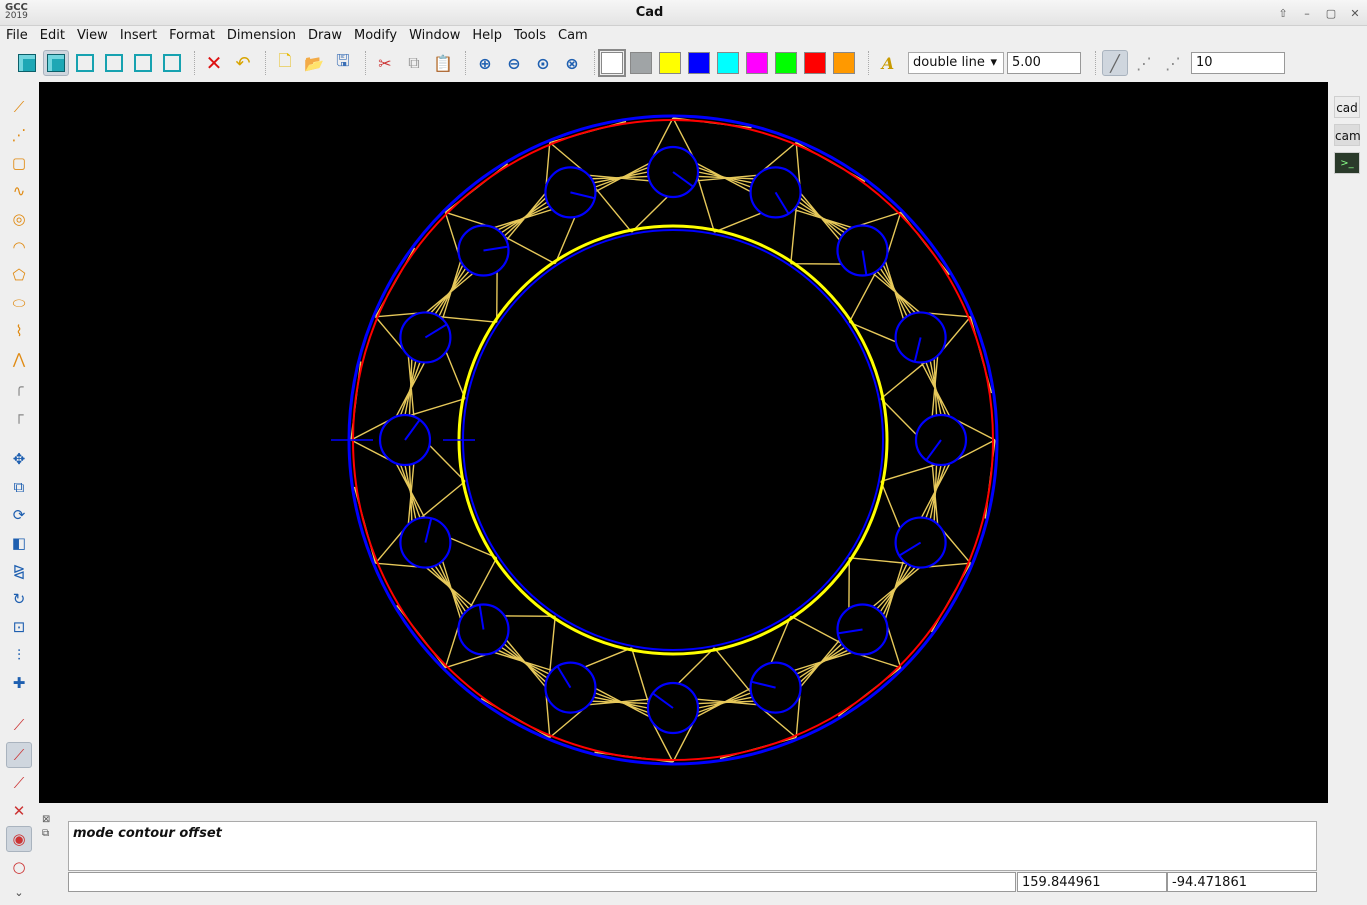  I want to click on ellipse-icon: ⬭, so click(19, 303).